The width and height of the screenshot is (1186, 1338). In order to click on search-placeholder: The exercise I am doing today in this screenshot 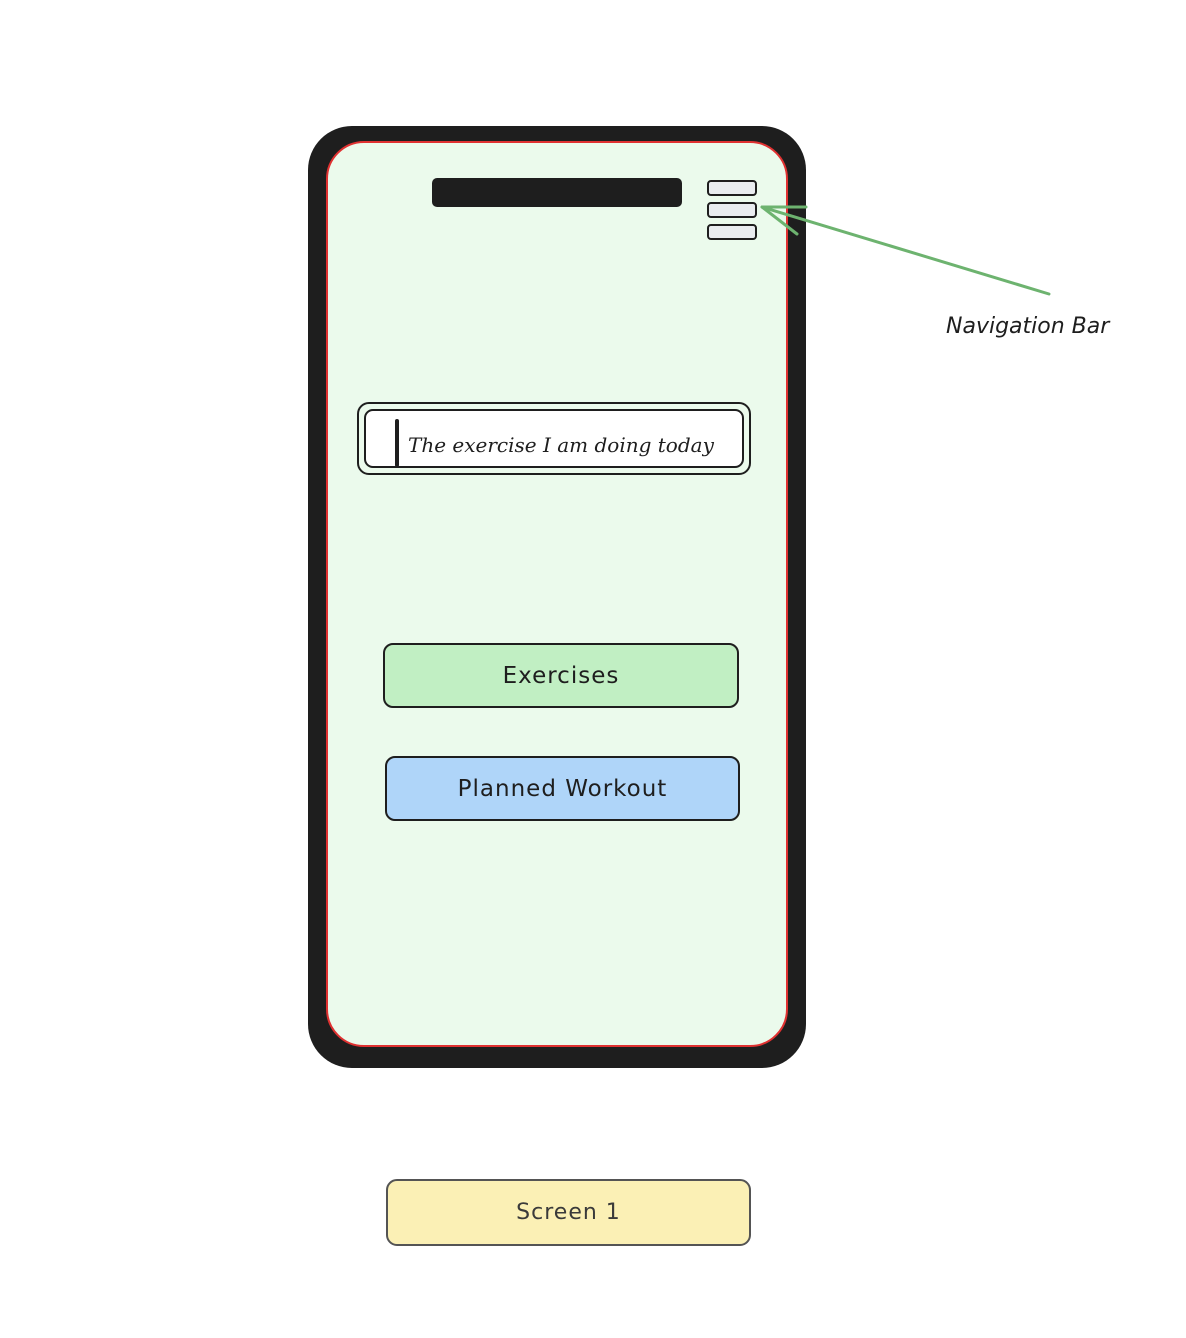, I will do `click(561, 445)`.